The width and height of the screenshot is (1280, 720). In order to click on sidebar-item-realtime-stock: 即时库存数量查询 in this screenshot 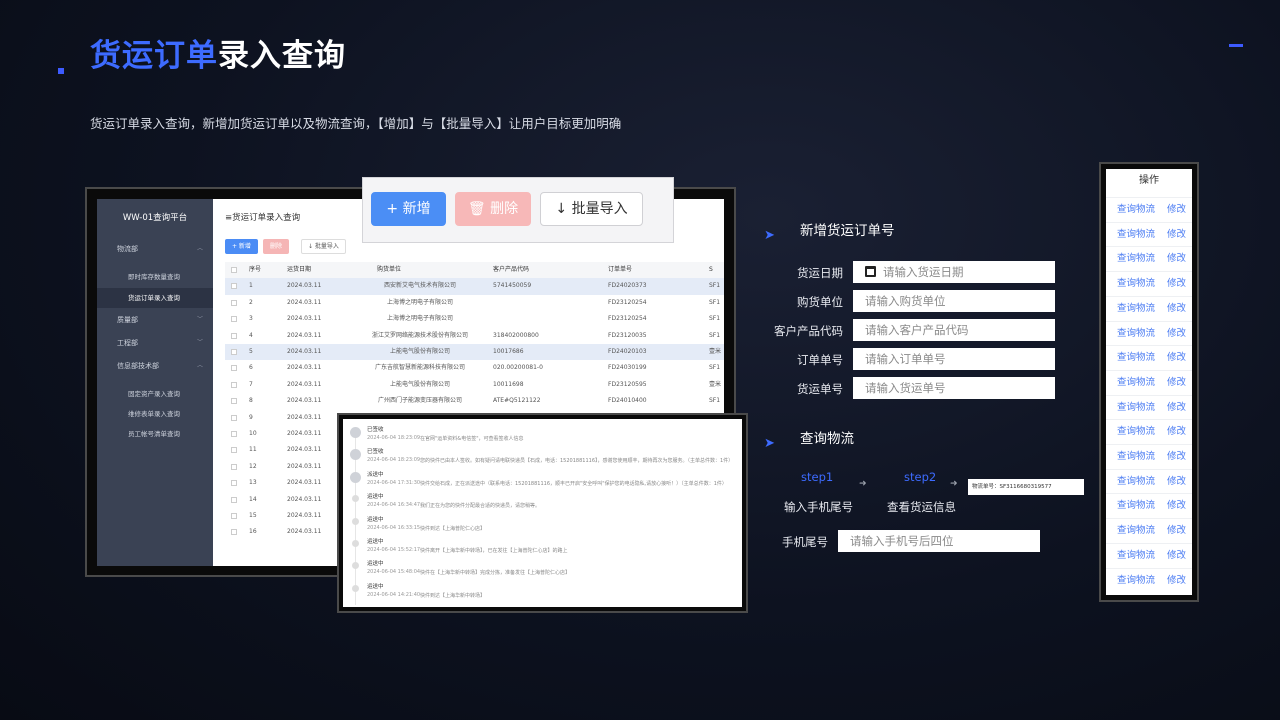, I will do `click(155, 277)`.